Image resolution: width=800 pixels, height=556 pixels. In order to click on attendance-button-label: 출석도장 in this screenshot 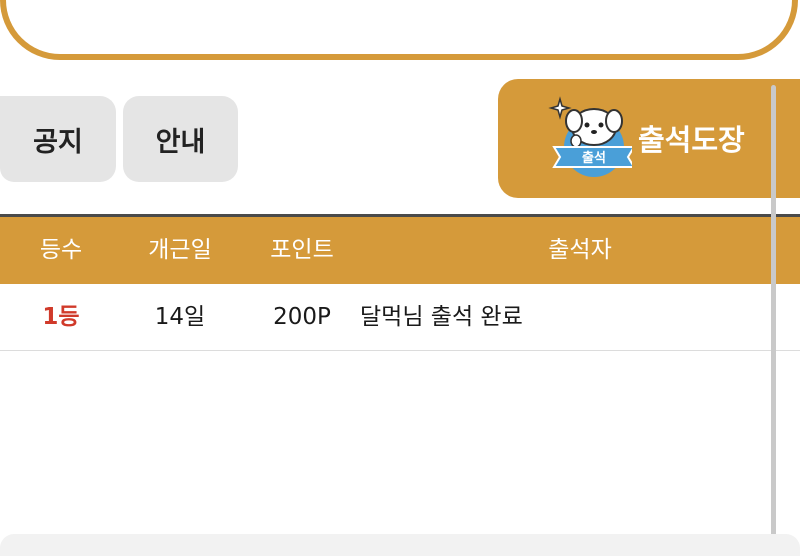, I will do `click(691, 140)`.